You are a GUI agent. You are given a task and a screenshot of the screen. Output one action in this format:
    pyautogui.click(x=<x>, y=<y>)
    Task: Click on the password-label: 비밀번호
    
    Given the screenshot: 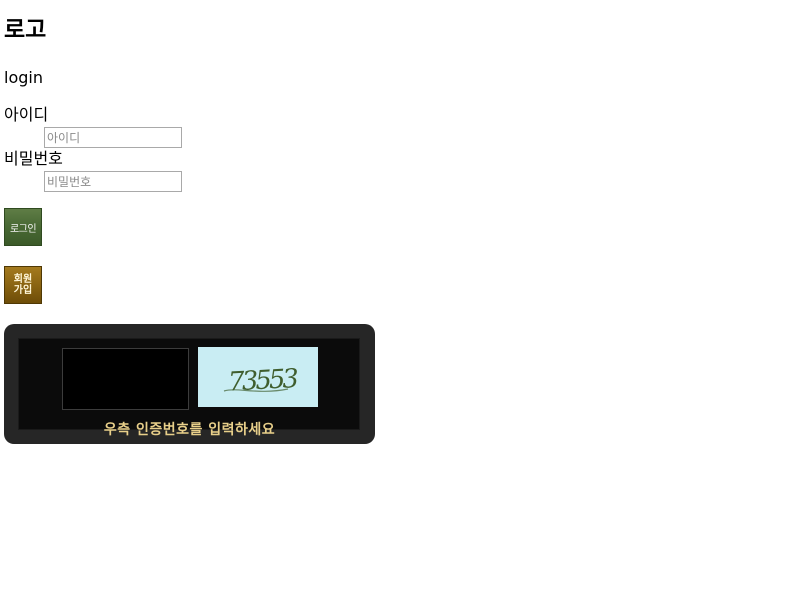 What is the action you would take?
    pyautogui.click(x=33, y=158)
    